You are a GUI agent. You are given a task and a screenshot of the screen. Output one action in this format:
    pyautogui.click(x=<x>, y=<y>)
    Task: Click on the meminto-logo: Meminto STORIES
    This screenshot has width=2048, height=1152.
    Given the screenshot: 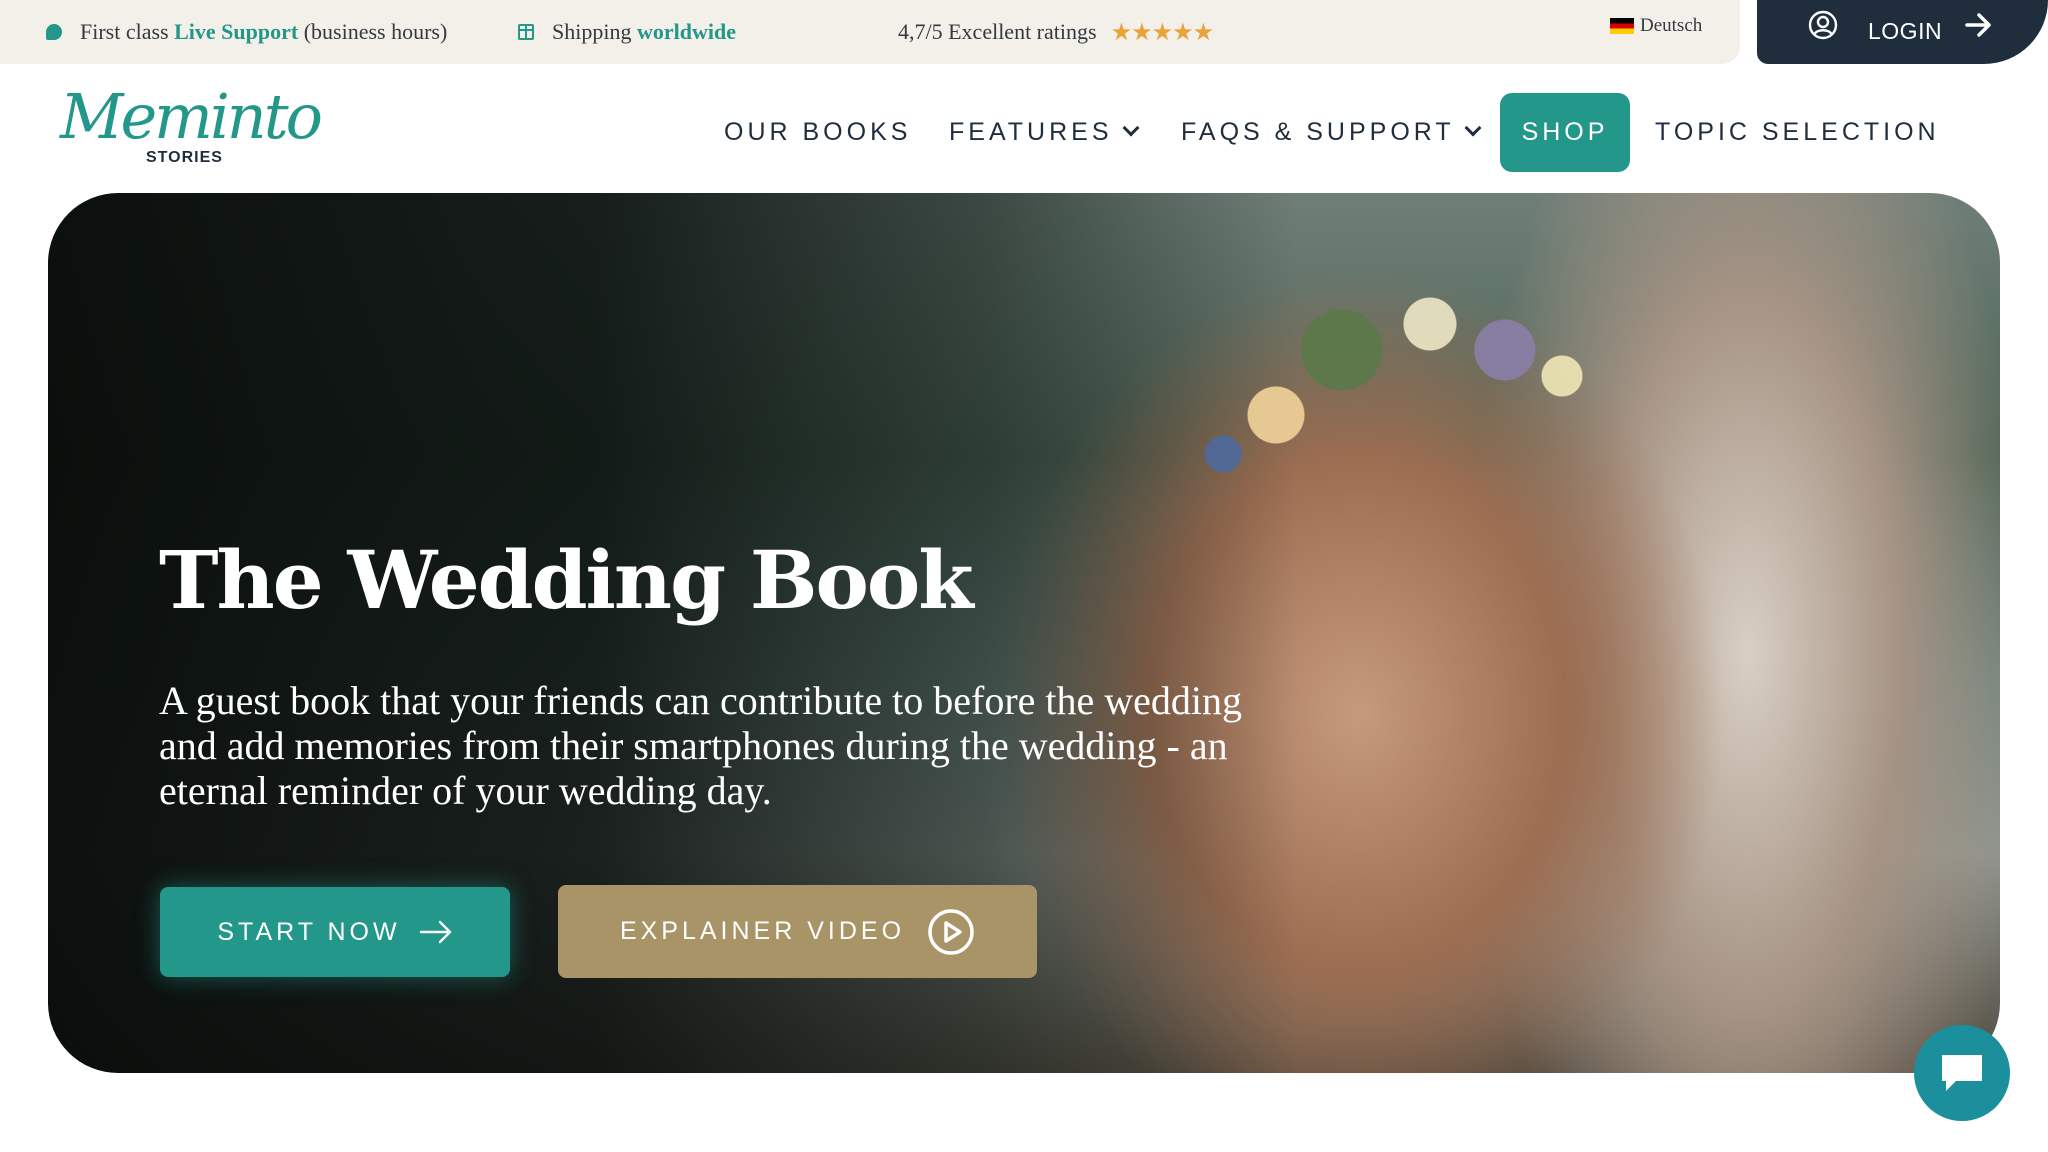 What is the action you would take?
    pyautogui.click(x=191, y=131)
    